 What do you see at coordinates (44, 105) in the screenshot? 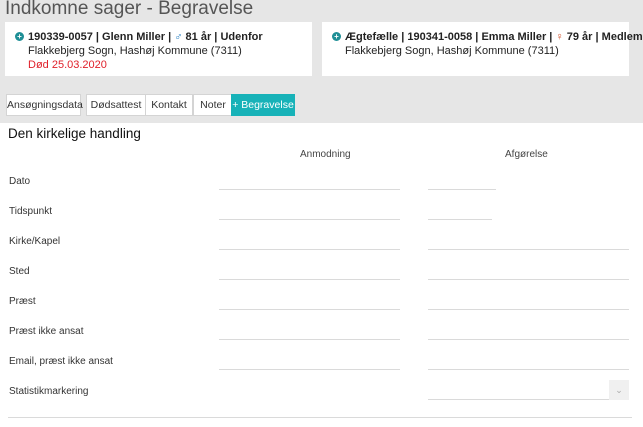
I see `tab-ansogningsdata: Ansøgningsdata` at bounding box center [44, 105].